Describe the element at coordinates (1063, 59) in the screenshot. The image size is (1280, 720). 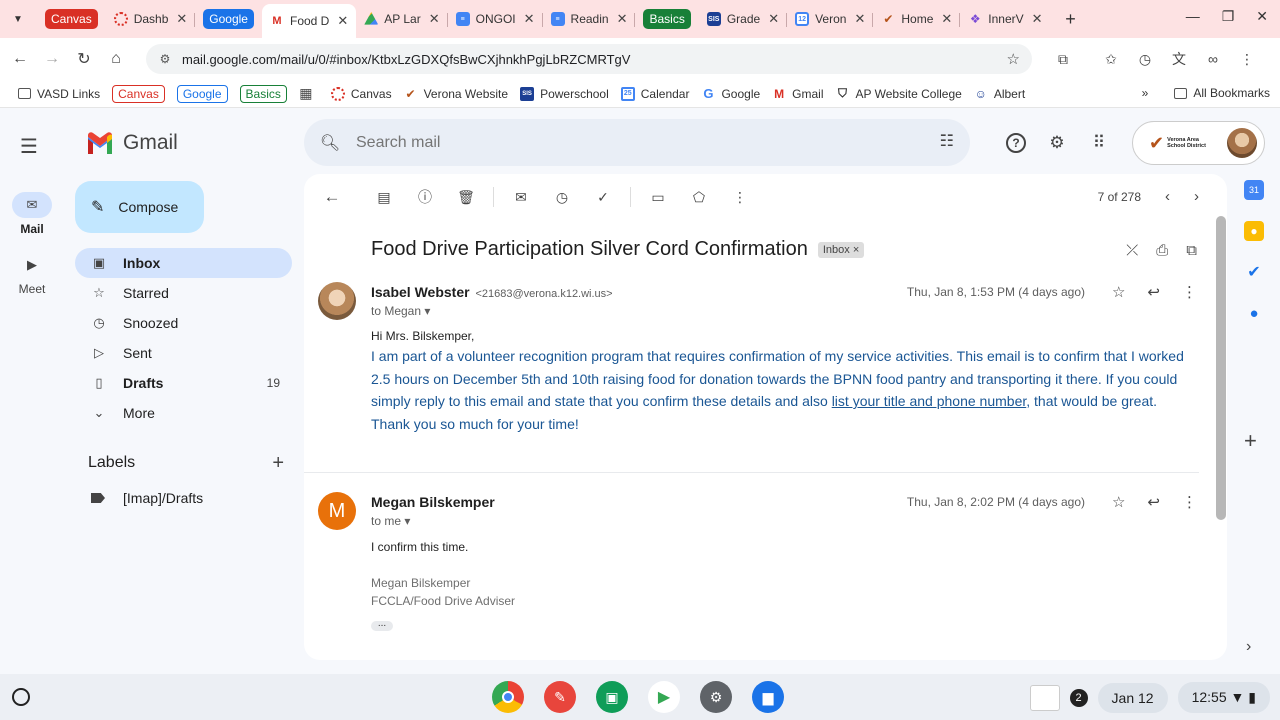
I see `extensions-icon: ⧉` at that location.